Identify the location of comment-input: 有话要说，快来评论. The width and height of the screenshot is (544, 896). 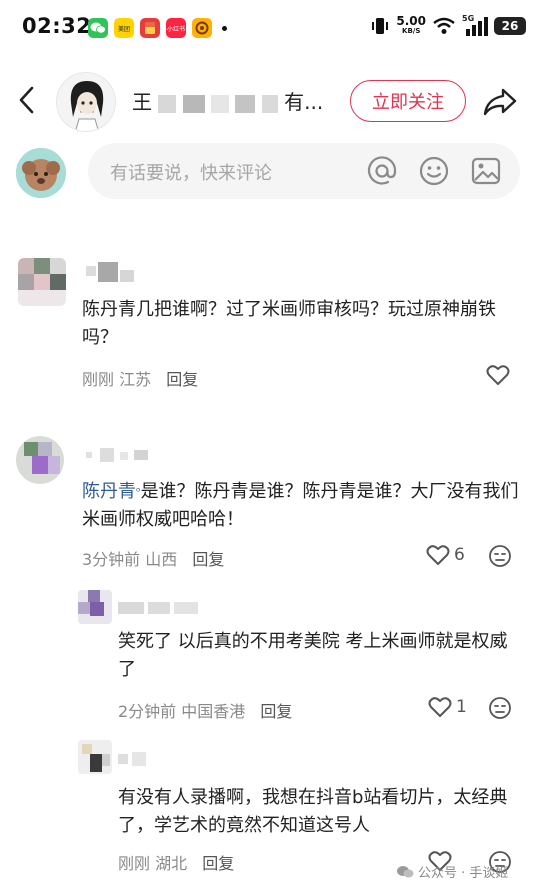
(304, 171).